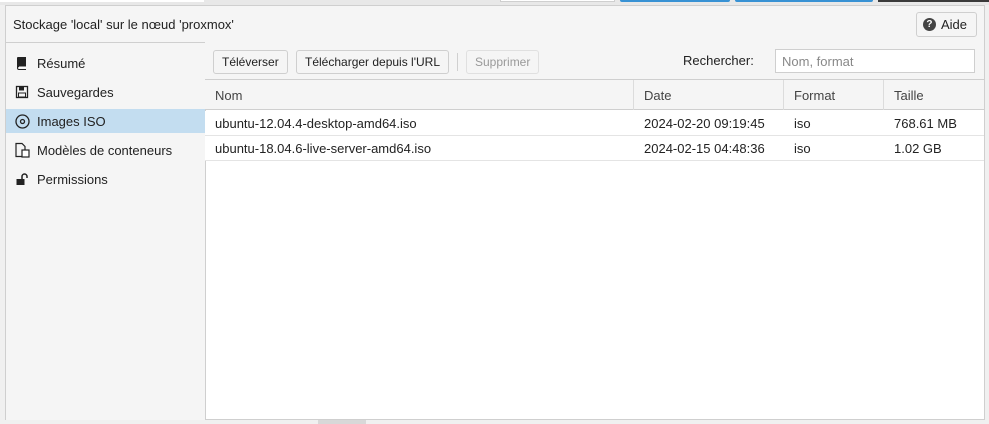 The image size is (989, 424). I want to click on search-input, so click(875, 61).